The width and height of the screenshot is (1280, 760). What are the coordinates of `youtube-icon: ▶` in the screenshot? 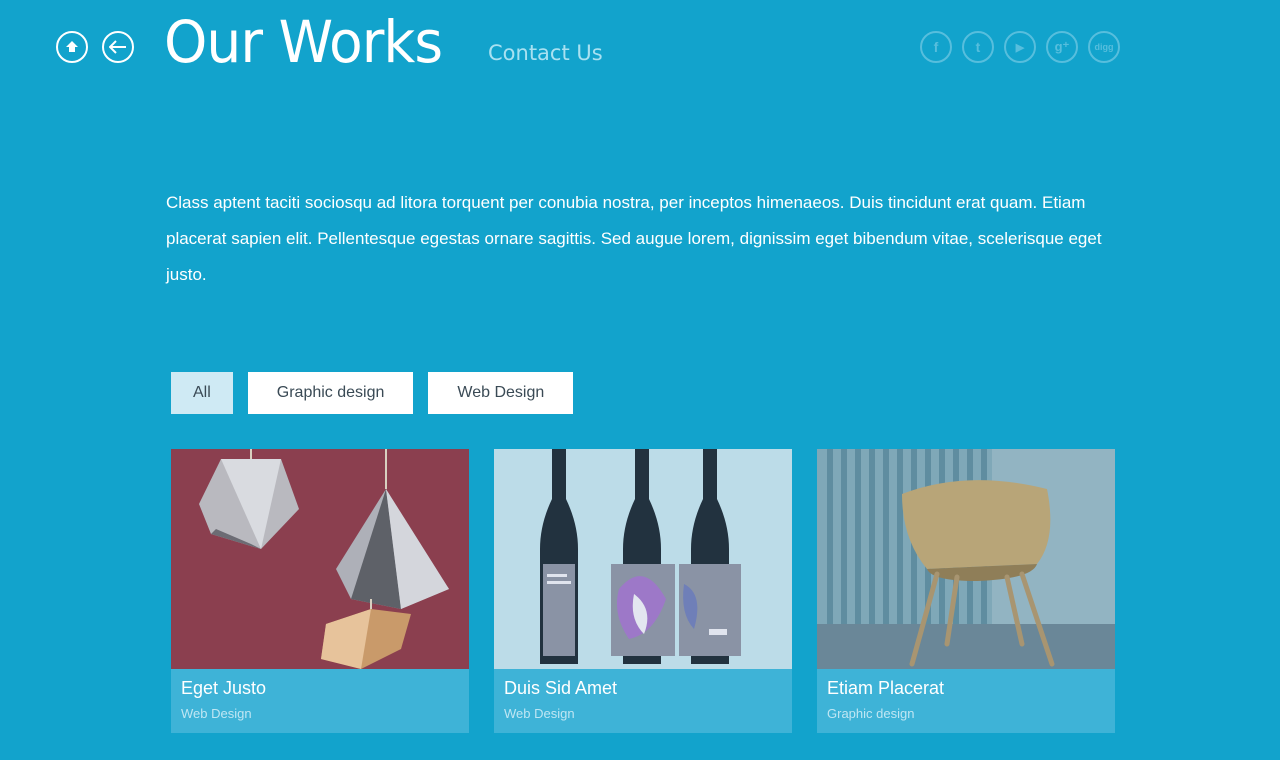 It's located at (1020, 47).